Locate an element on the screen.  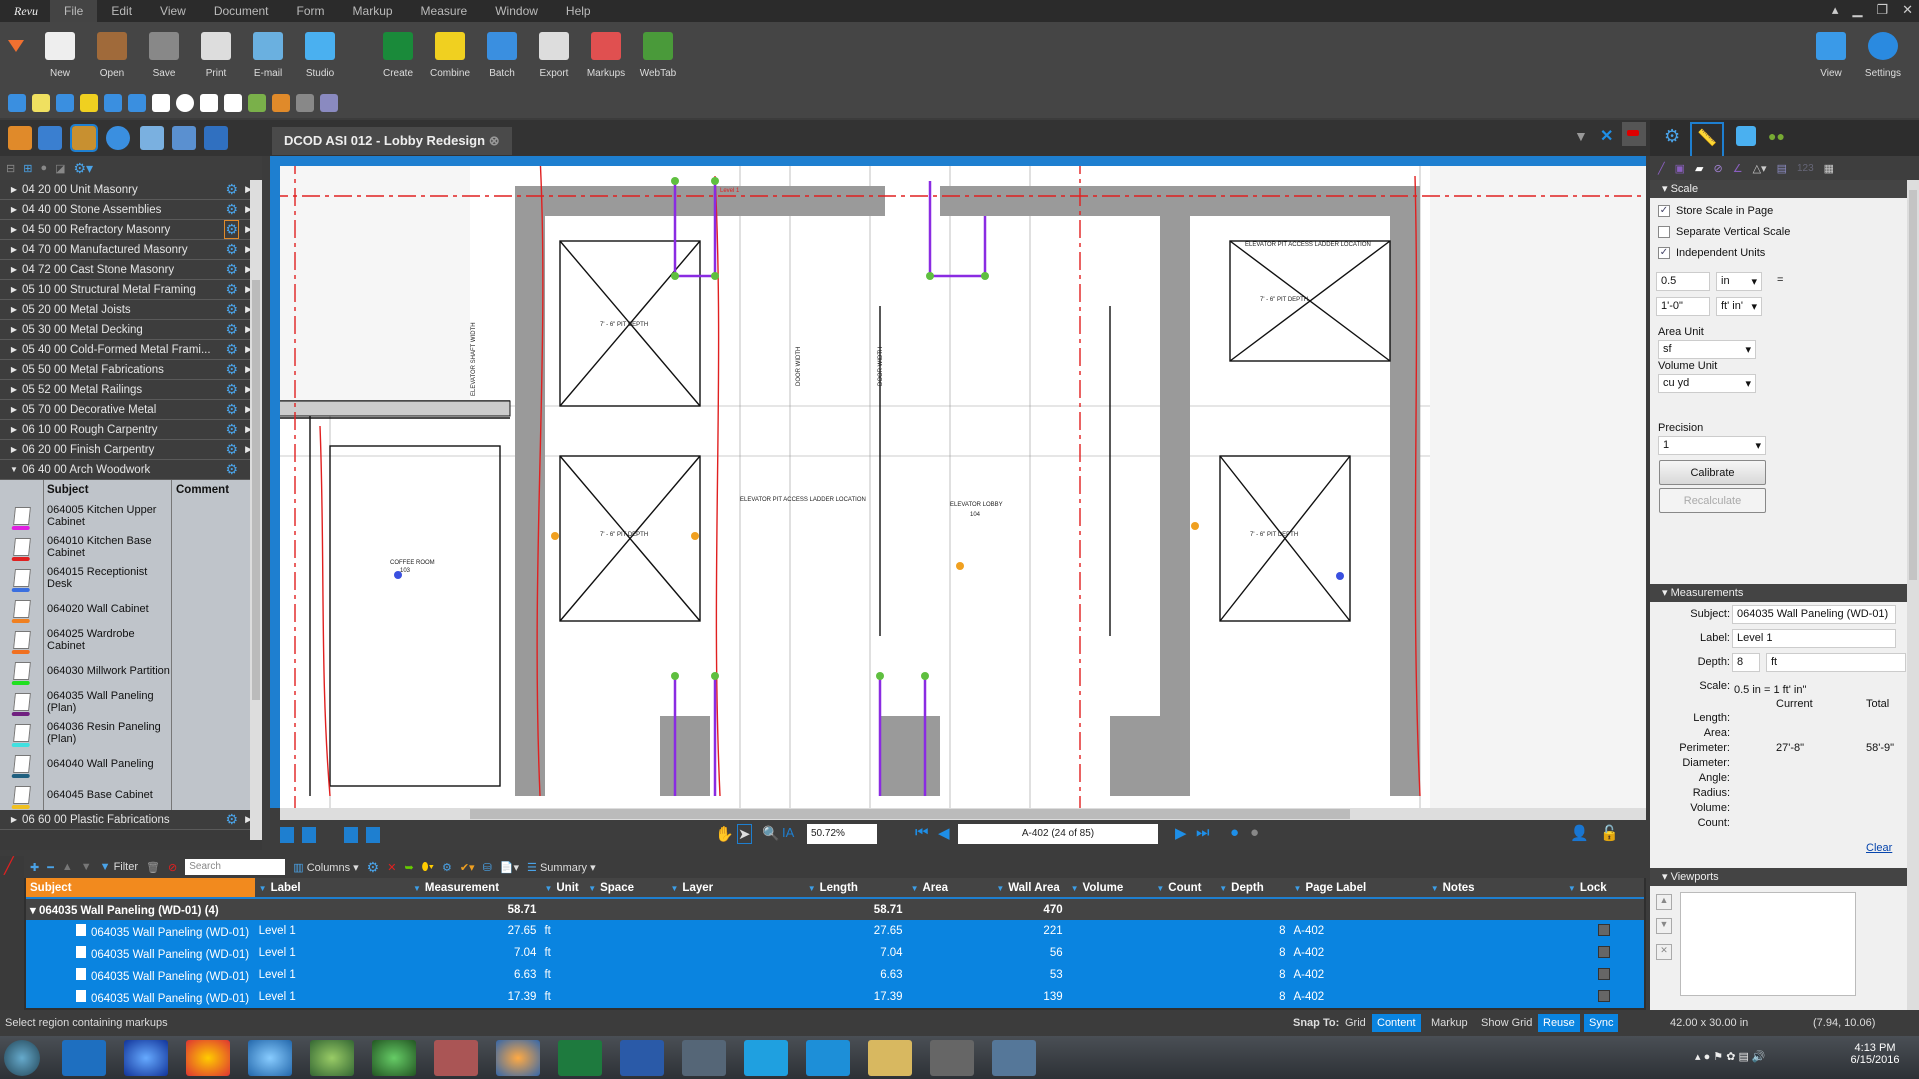
depth-unit-field: ft is located at coordinates (1836, 662).